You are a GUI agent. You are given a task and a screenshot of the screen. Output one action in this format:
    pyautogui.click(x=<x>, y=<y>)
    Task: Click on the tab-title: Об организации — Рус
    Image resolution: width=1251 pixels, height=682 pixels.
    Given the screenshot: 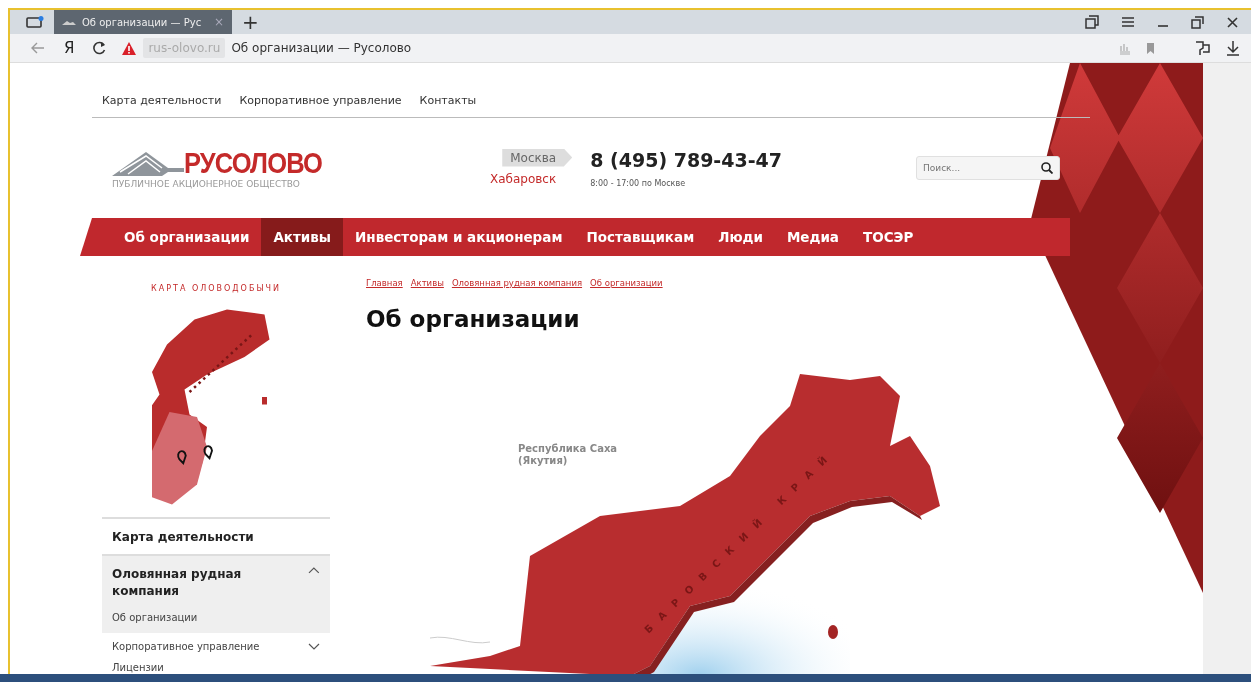 What is the action you would take?
    pyautogui.click(x=142, y=22)
    